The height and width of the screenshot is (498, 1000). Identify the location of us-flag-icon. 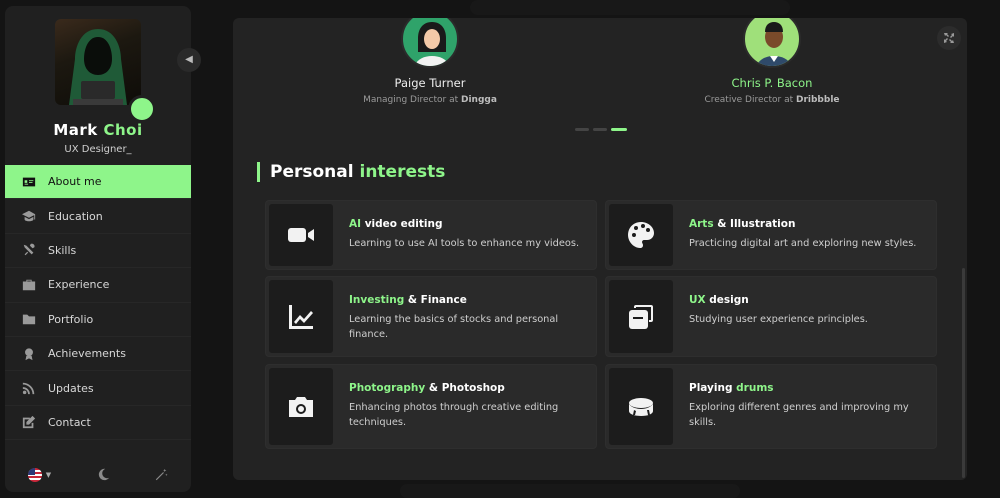
(34, 475).